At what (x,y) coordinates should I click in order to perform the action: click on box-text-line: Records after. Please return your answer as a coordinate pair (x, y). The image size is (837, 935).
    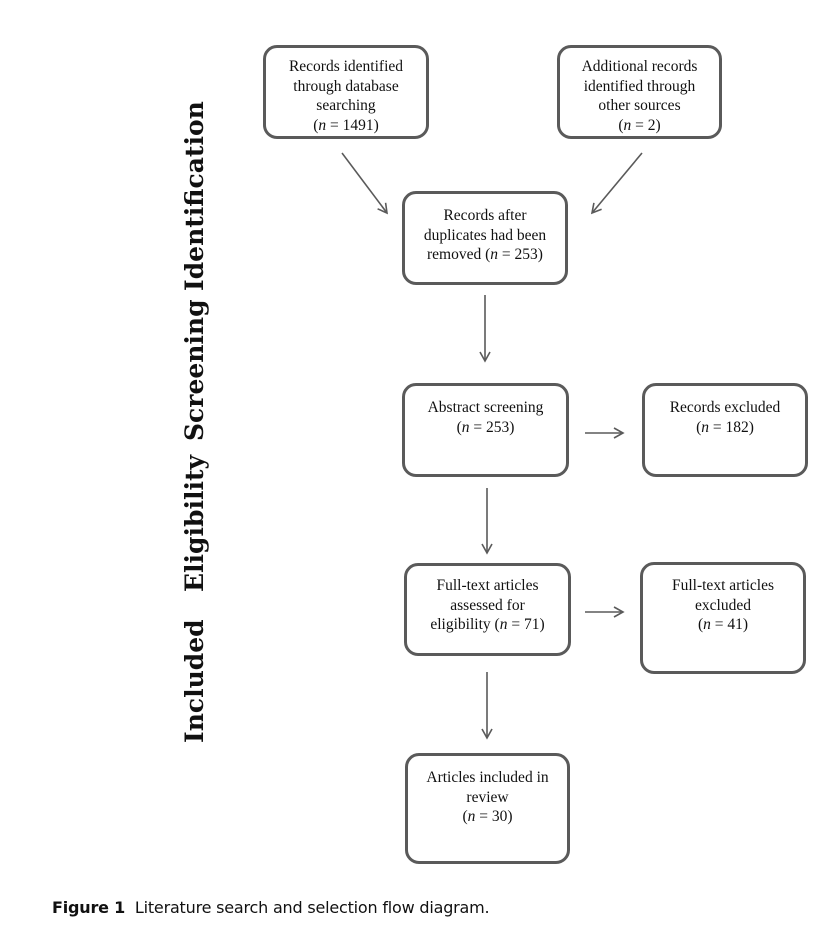
    Looking at the image, I should click on (485, 215).